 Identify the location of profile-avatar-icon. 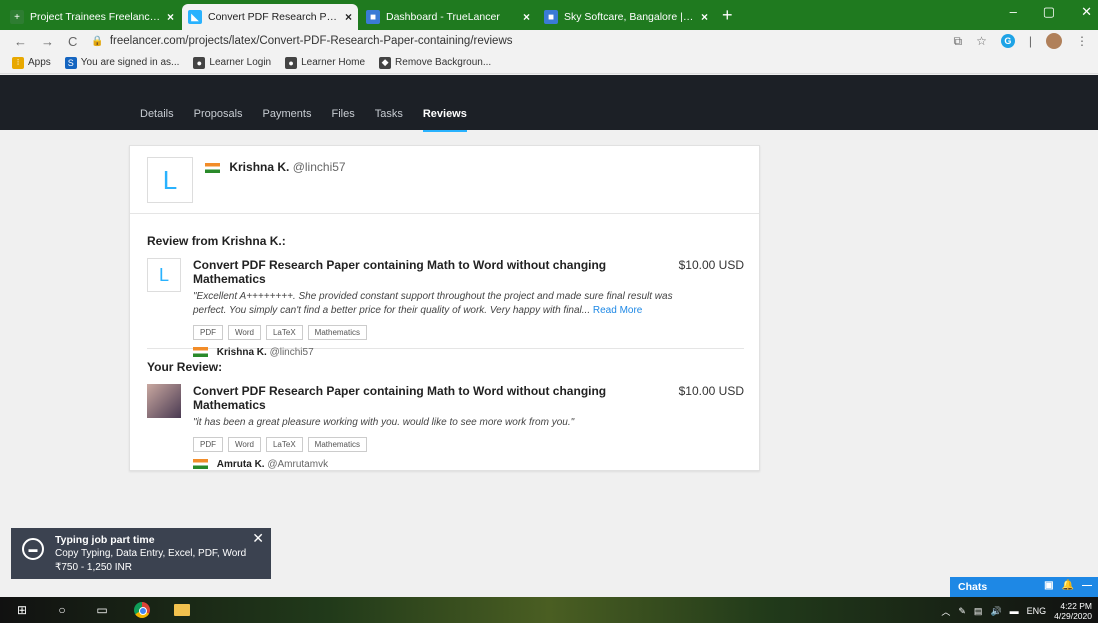
(1054, 41).